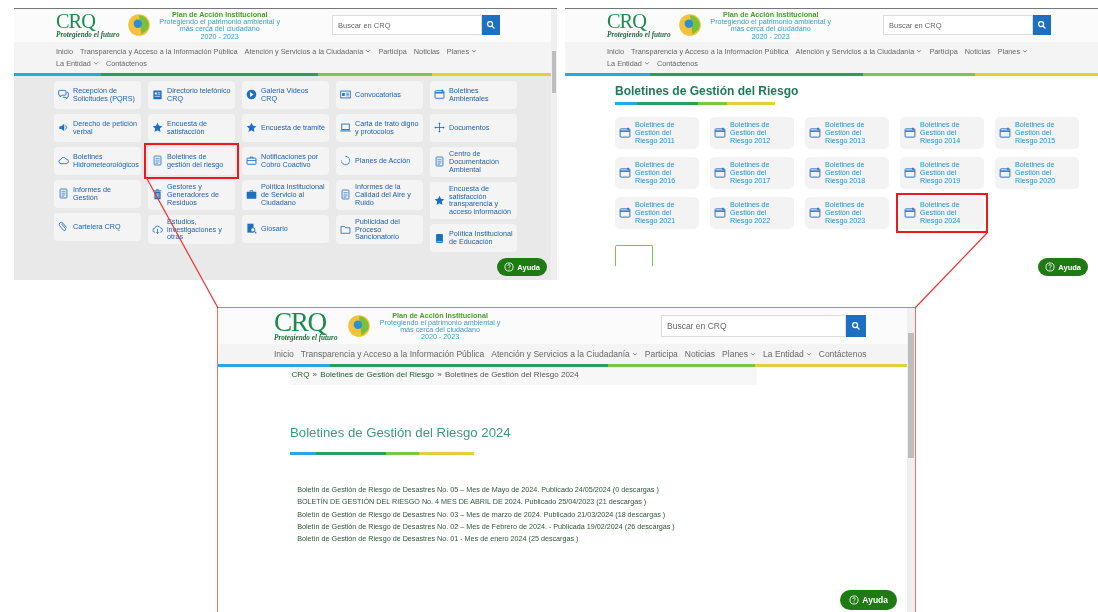 This screenshot has height=612, width=1098. Describe the element at coordinates (564, 354) in the screenshot. I see `nav-link: Atención y Servicios a la Ciudadanía` at that location.